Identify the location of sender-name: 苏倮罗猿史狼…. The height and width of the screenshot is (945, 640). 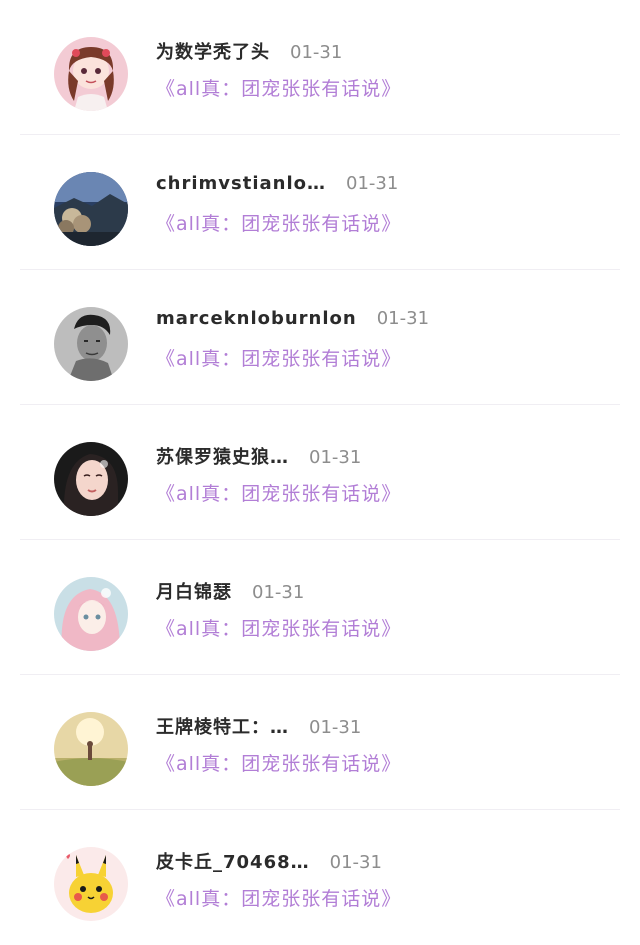
(222, 457).